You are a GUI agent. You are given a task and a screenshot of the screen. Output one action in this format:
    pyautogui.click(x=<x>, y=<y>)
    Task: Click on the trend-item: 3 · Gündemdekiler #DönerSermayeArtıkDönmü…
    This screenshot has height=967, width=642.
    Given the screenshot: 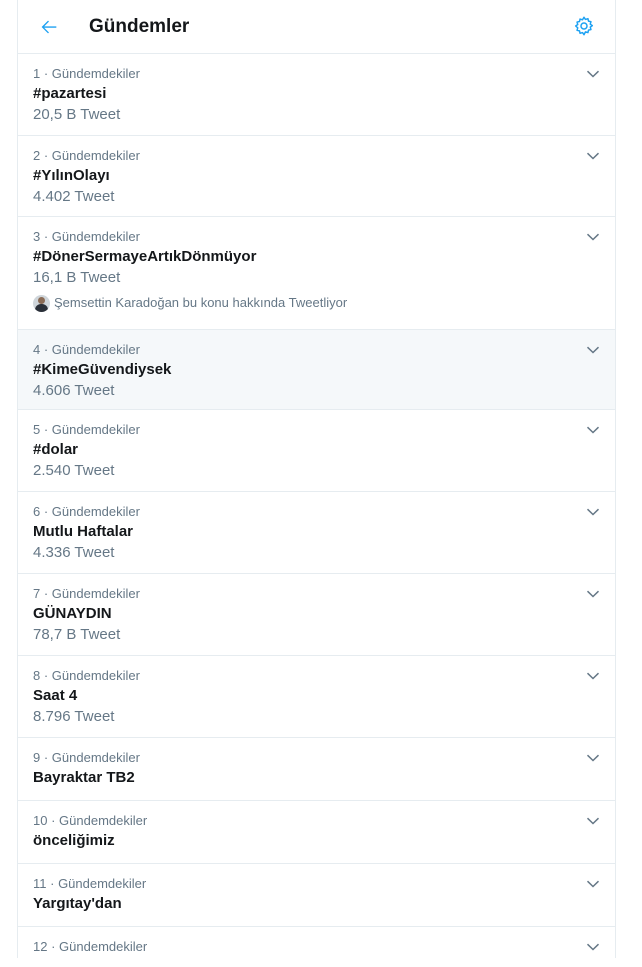 What is the action you would take?
    pyautogui.click(x=316, y=273)
    